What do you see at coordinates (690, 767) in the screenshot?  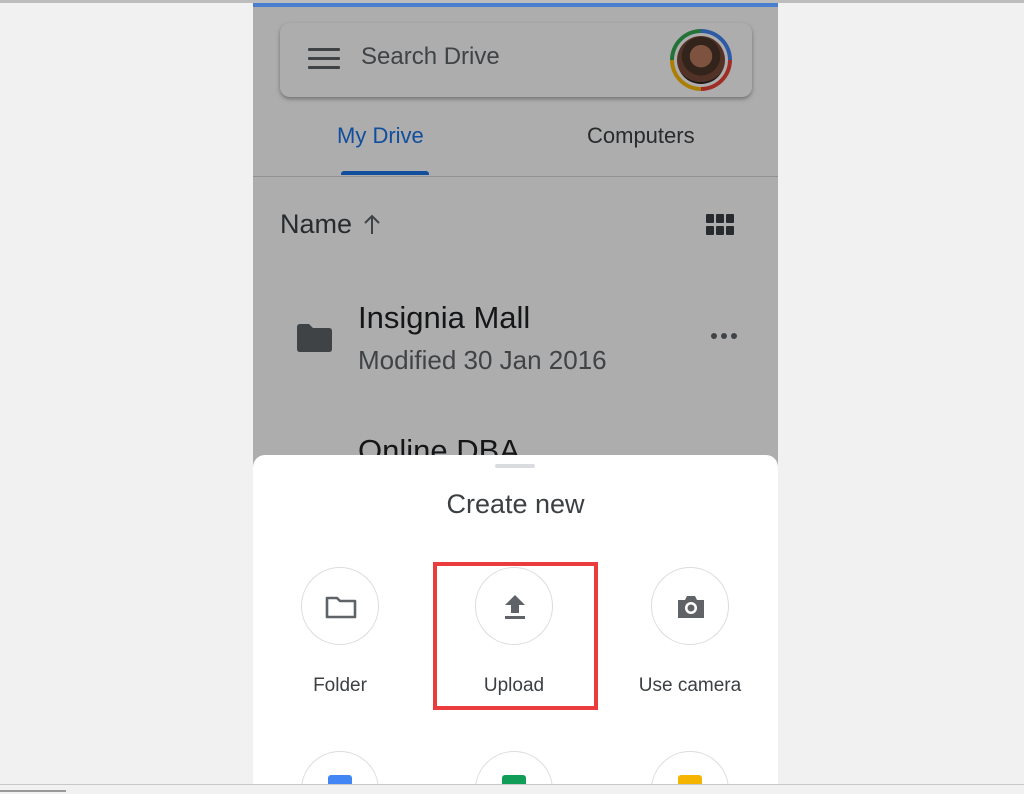 I see `create-slides-button` at bounding box center [690, 767].